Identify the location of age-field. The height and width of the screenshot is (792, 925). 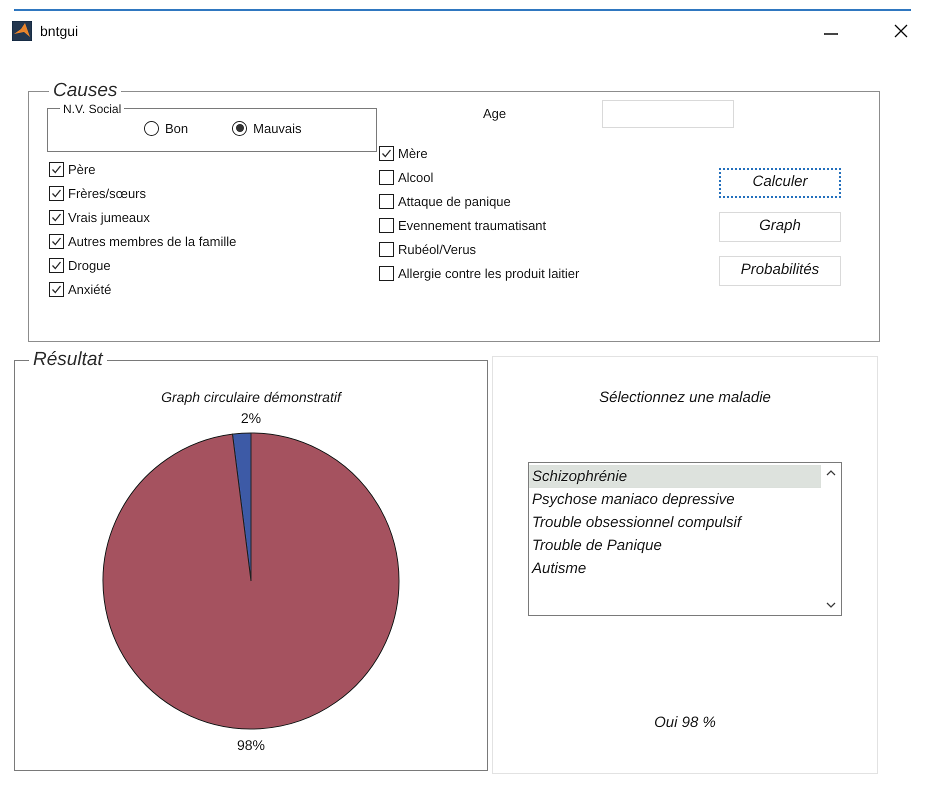
(668, 114).